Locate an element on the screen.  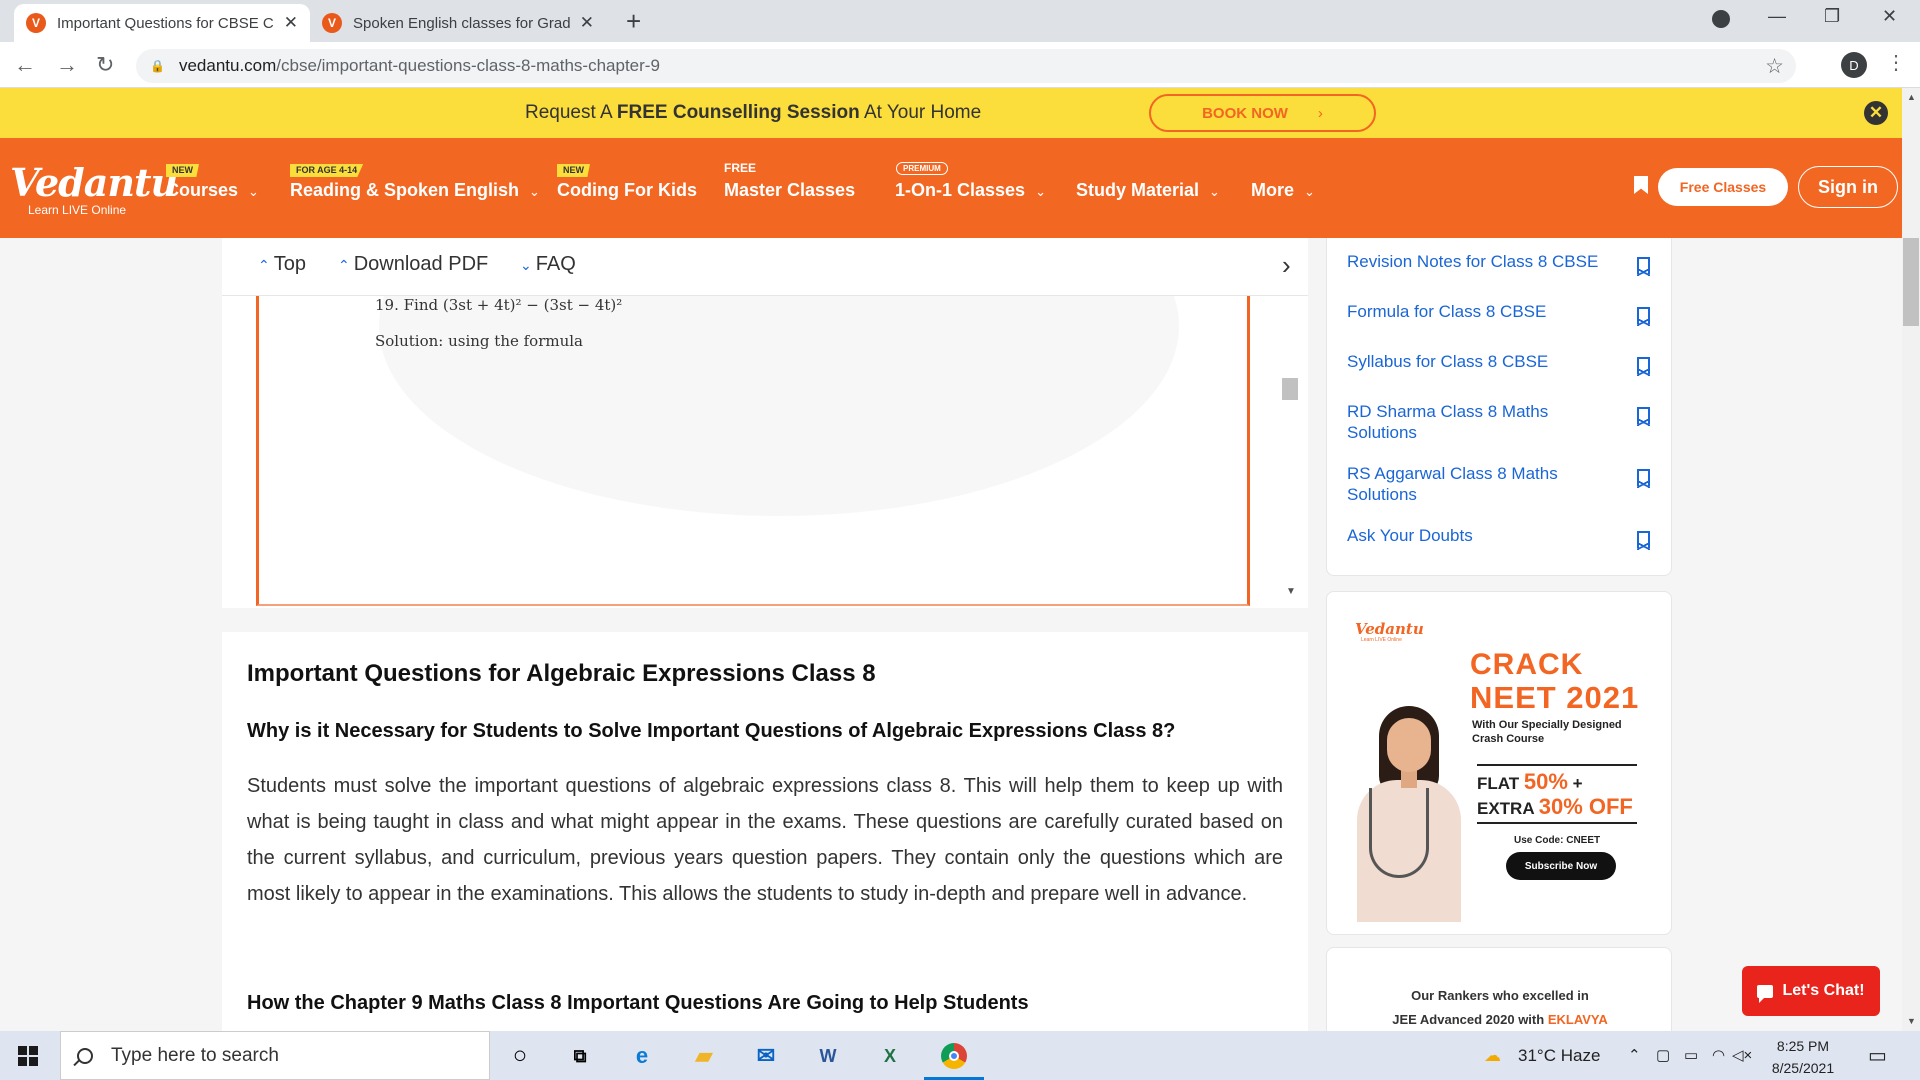
nav-master-classes: Master Classes is located at coordinates (789, 190).